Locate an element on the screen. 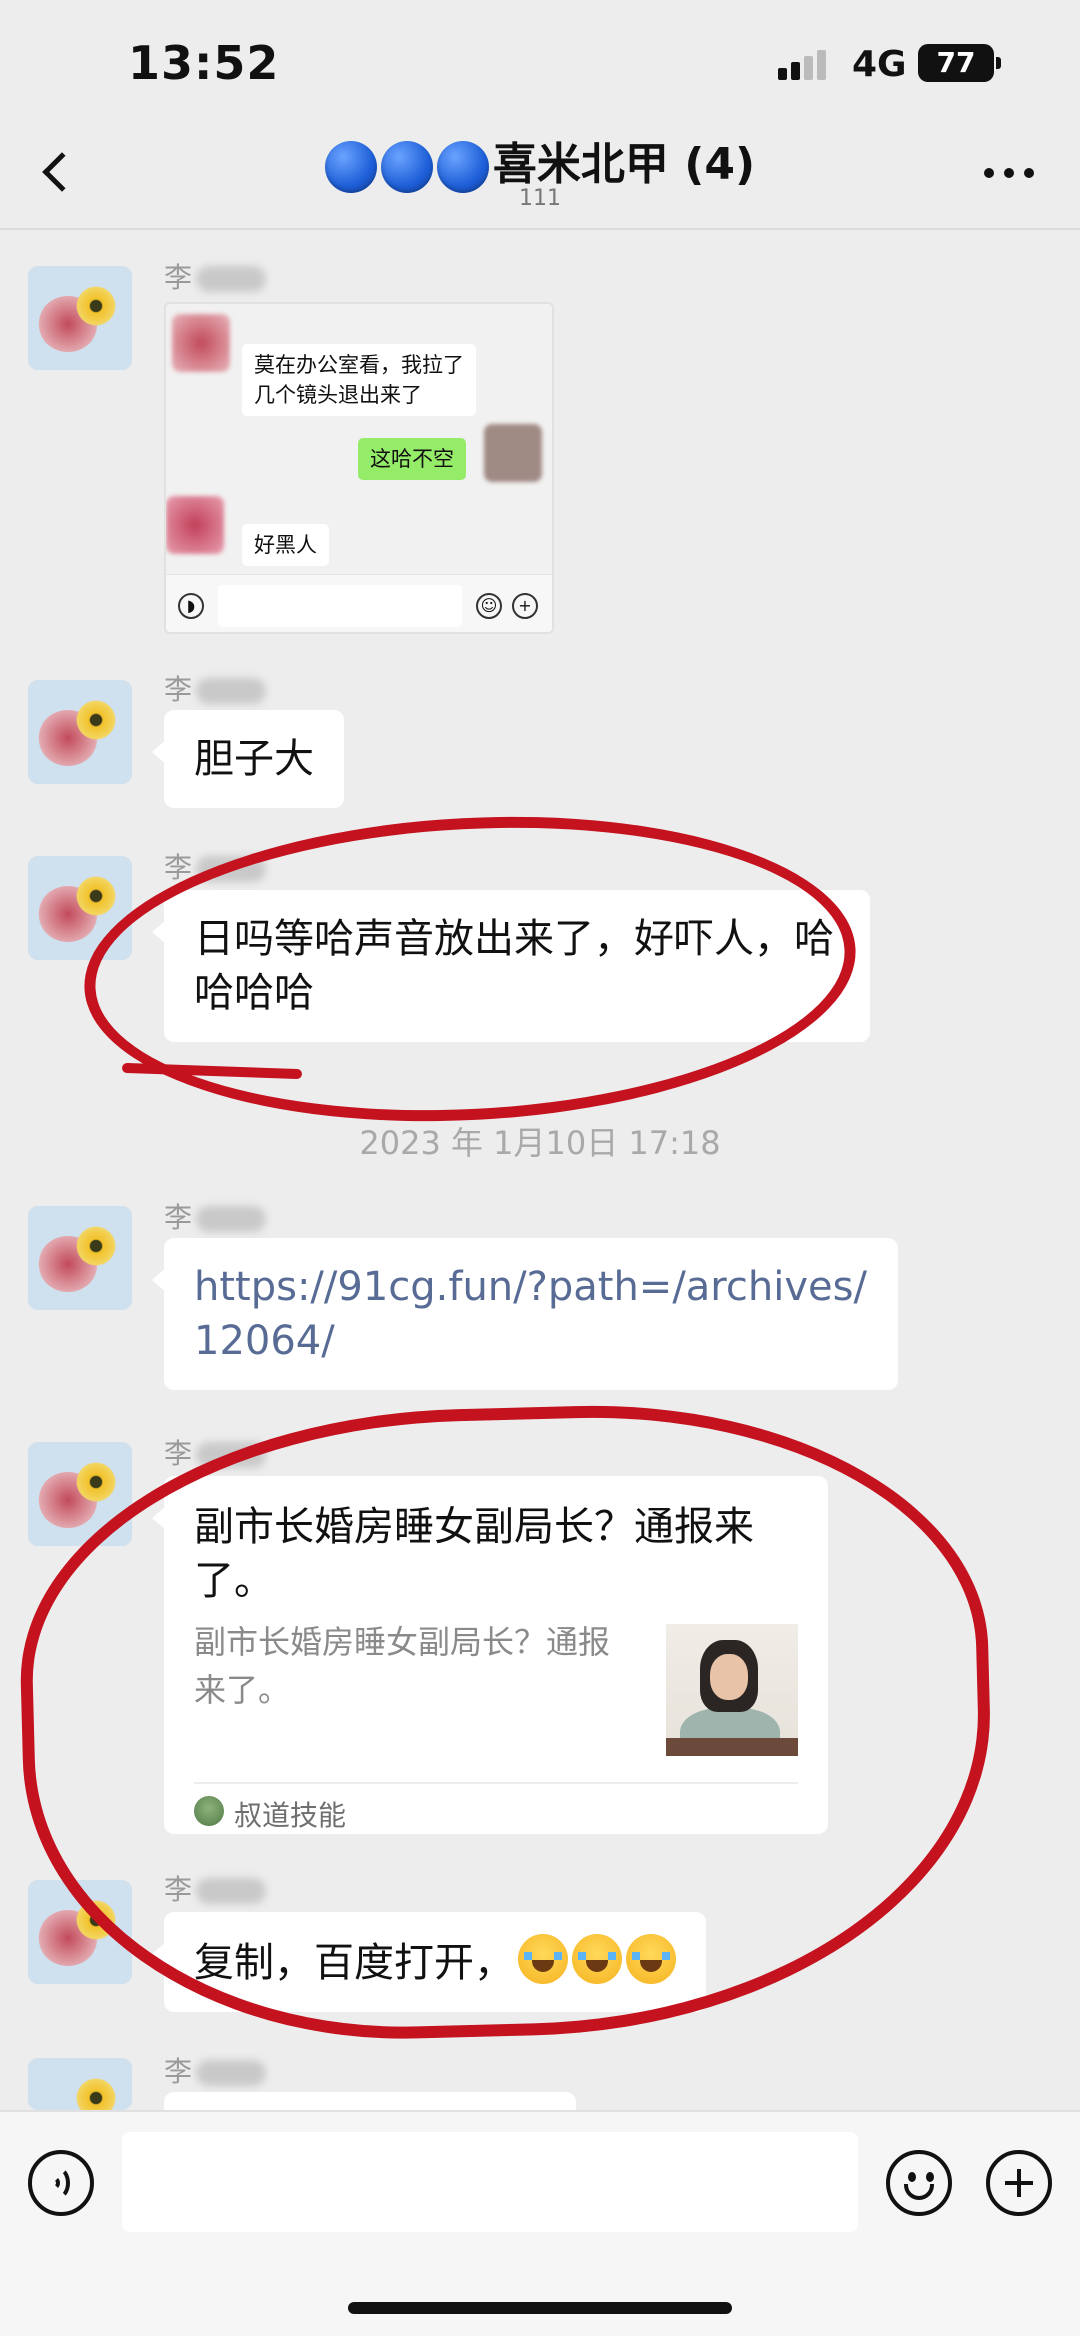 This screenshot has height=2336, width=1080. image-chat-line: 好黑人 is located at coordinates (285, 545).